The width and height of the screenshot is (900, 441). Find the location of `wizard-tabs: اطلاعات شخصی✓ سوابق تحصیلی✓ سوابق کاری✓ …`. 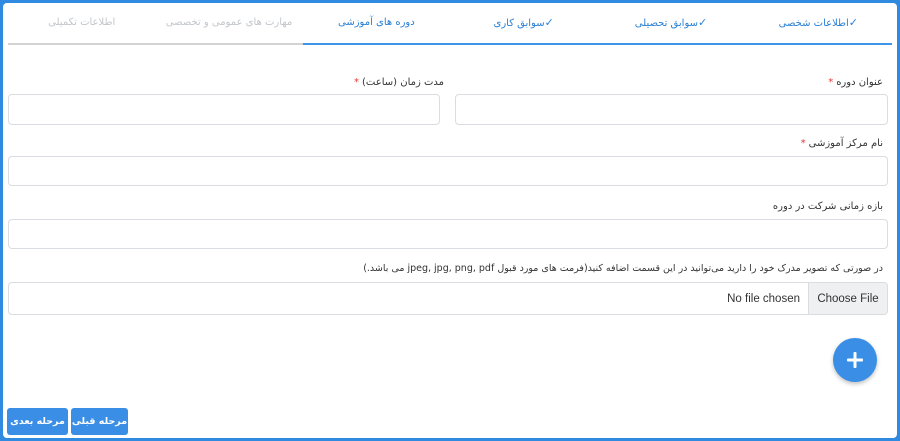

wizard-tabs: اطلاعات شخصی✓ سوابق تحصیلی✓ سوابق کاری✓ … is located at coordinates (450, 25).